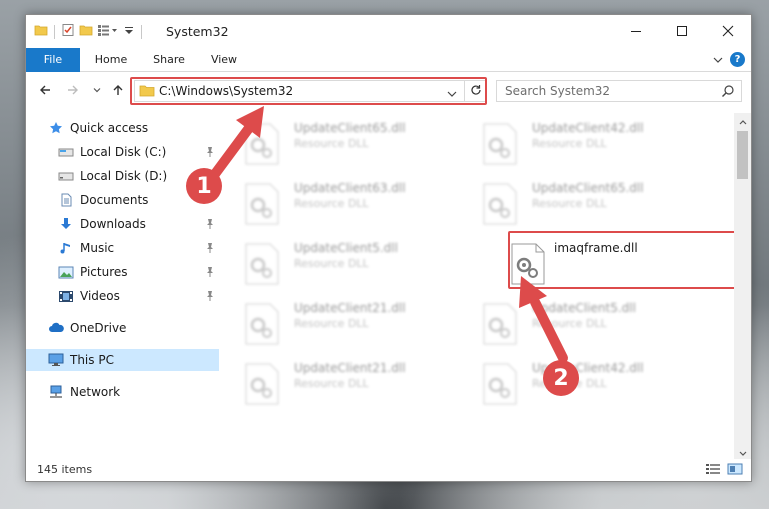  What do you see at coordinates (122, 392) in the screenshot?
I see `sidebar-item-network: Network` at bounding box center [122, 392].